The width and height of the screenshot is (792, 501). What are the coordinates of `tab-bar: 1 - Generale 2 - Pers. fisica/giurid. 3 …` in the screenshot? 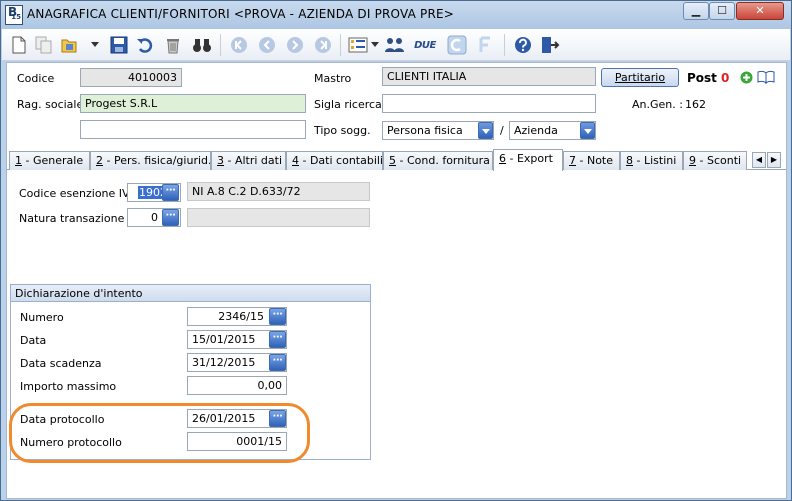 It's located at (396, 160).